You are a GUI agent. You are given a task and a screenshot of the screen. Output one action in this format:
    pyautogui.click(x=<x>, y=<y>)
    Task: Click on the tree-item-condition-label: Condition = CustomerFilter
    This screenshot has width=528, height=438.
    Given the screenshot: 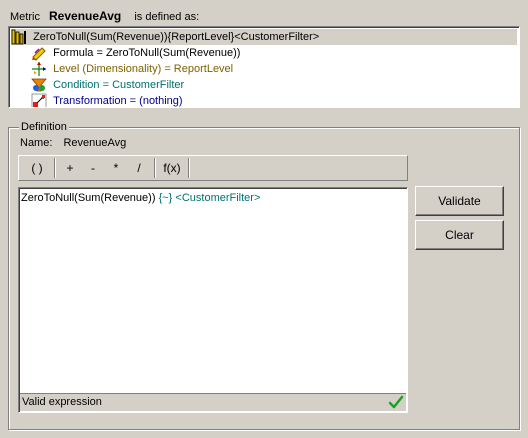 What is the action you would take?
    pyautogui.click(x=119, y=85)
    